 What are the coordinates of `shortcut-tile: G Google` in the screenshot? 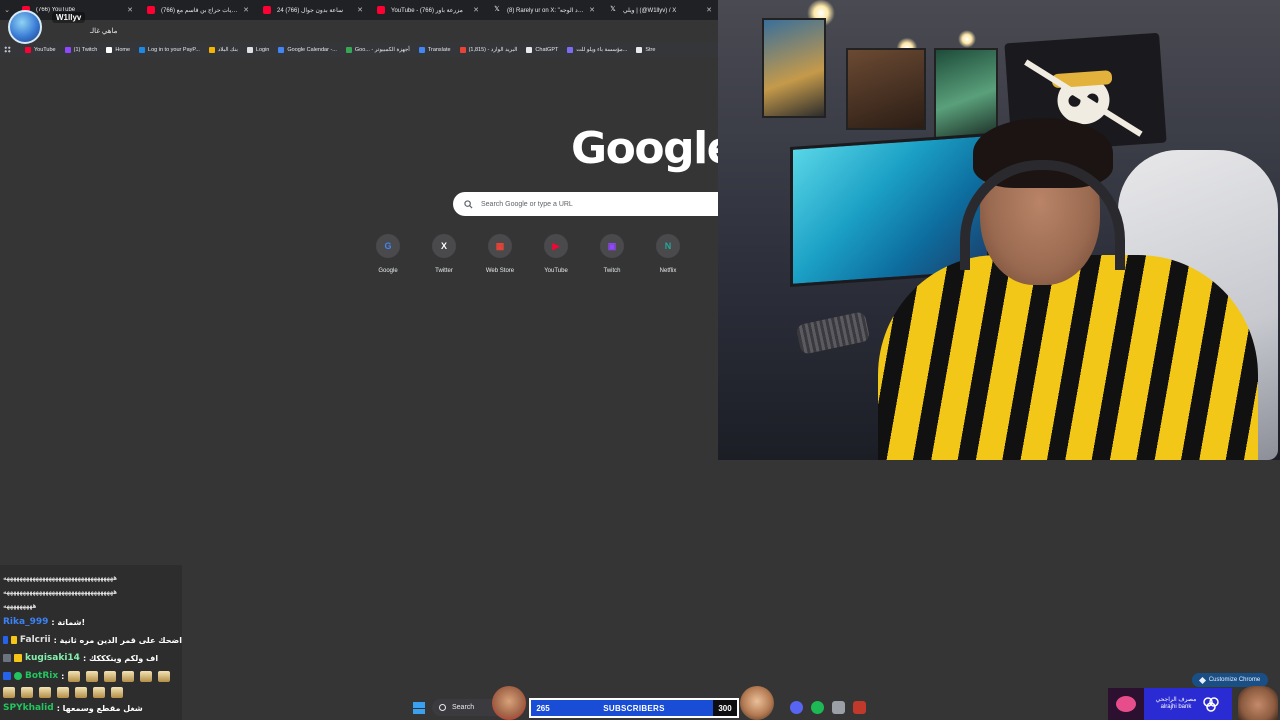 It's located at (388, 254).